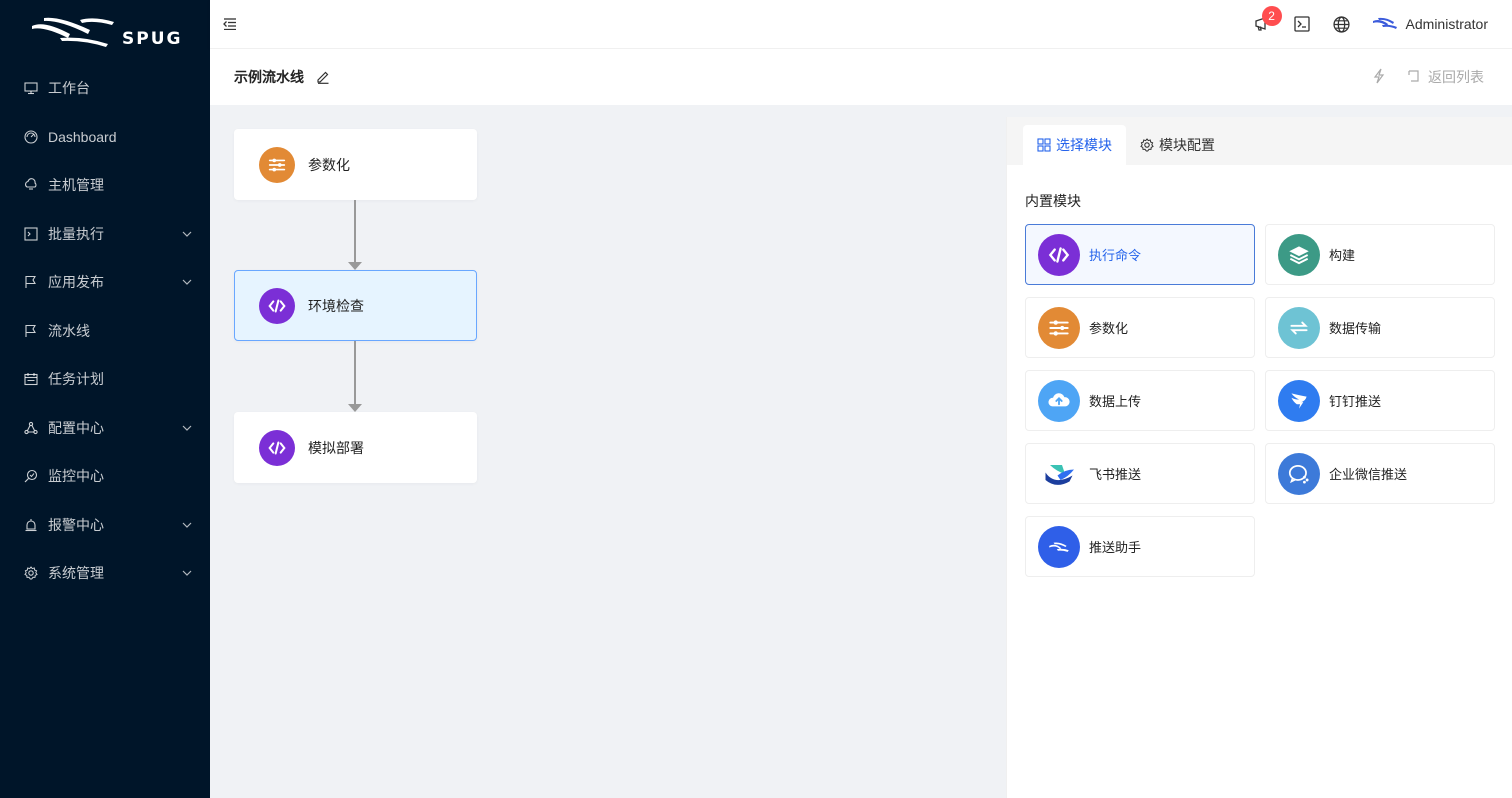 The height and width of the screenshot is (798, 1512). What do you see at coordinates (1380, 327) in the screenshot?
I see `module-card: 数据传输` at bounding box center [1380, 327].